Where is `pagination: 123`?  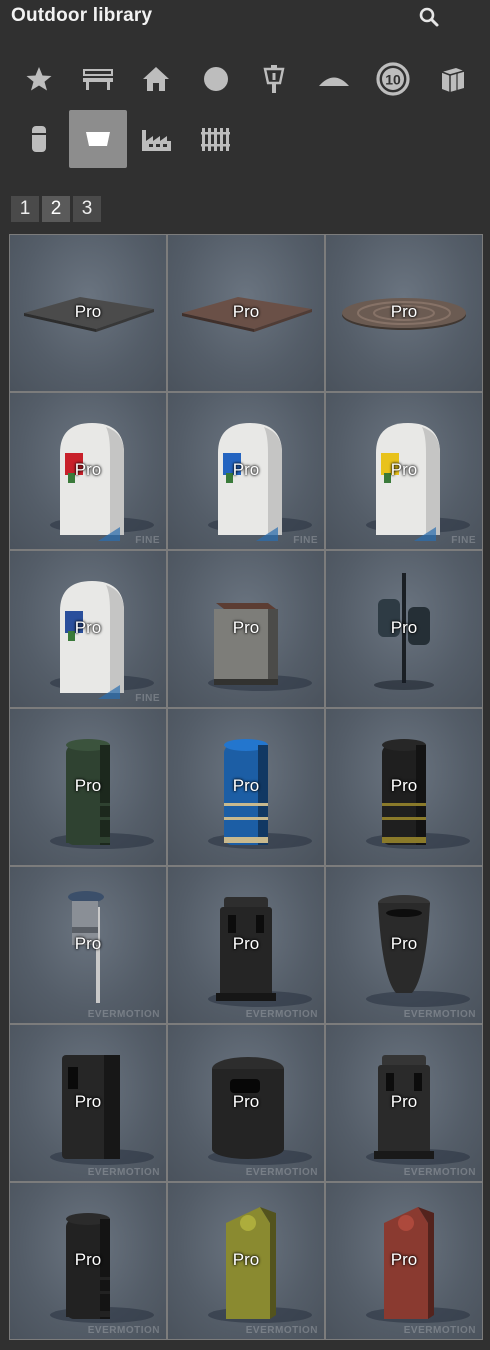
pagination: 123 is located at coordinates (56, 209).